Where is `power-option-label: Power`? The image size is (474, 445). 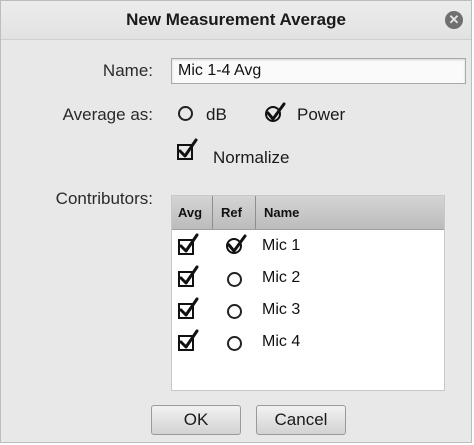
power-option-label: Power is located at coordinates (321, 114).